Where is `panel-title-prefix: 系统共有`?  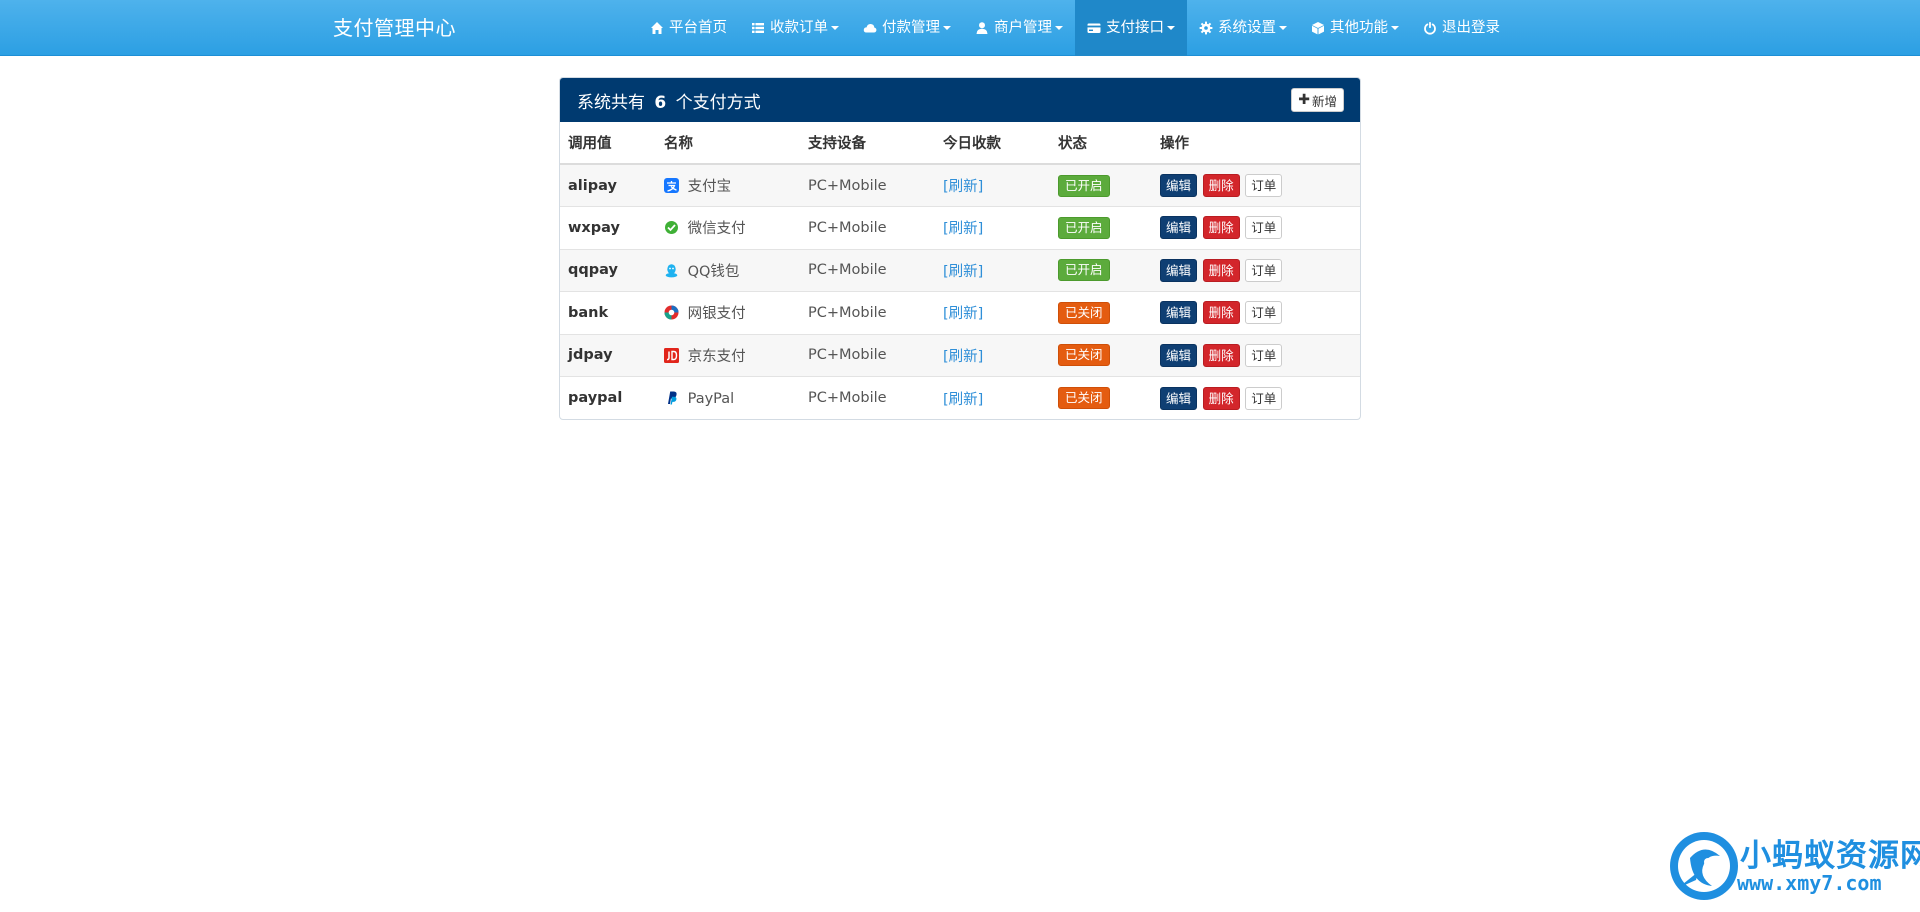
panel-title-prefix: 系统共有 is located at coordinates (611, 102).